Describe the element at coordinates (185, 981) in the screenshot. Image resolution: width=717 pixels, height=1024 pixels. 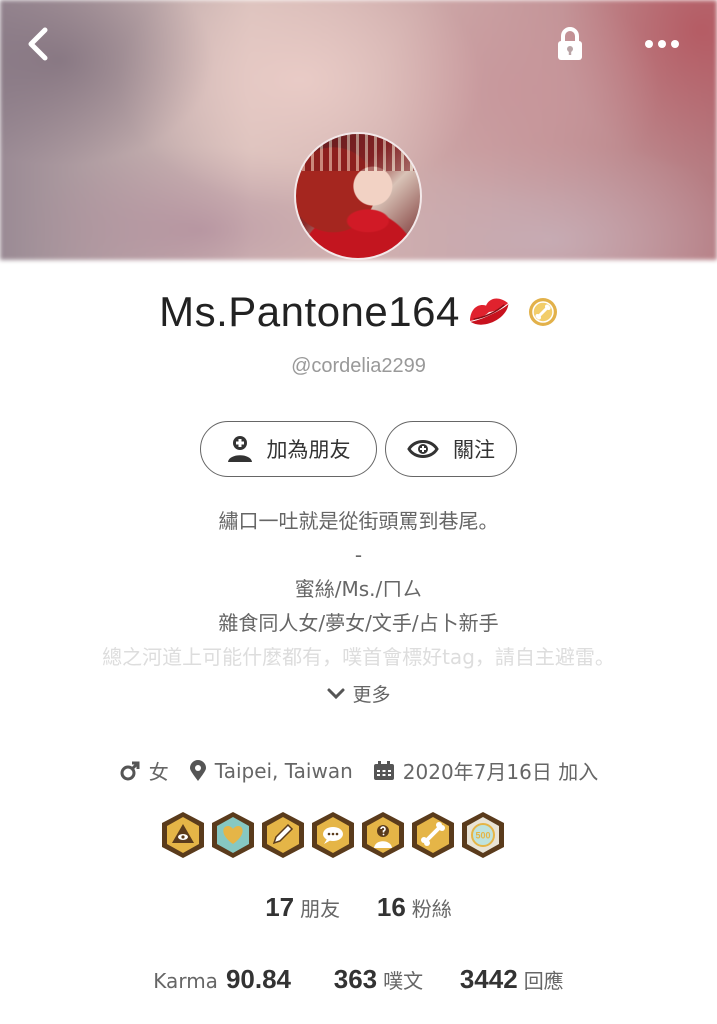
I see `karma-label: Karma` at that location.